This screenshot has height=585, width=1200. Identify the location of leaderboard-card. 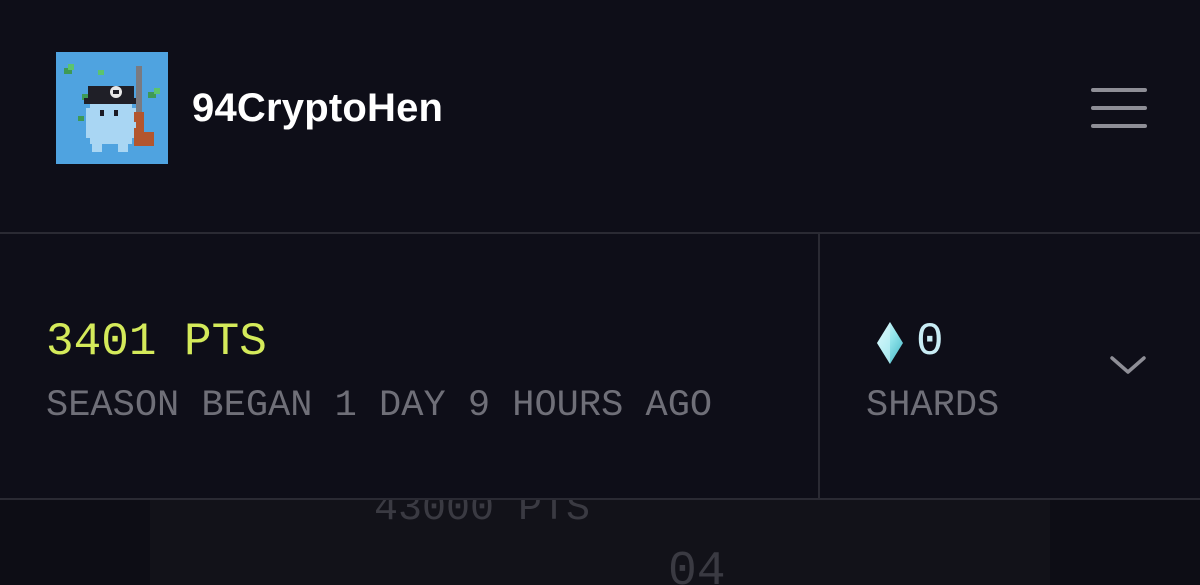
(600, 542).